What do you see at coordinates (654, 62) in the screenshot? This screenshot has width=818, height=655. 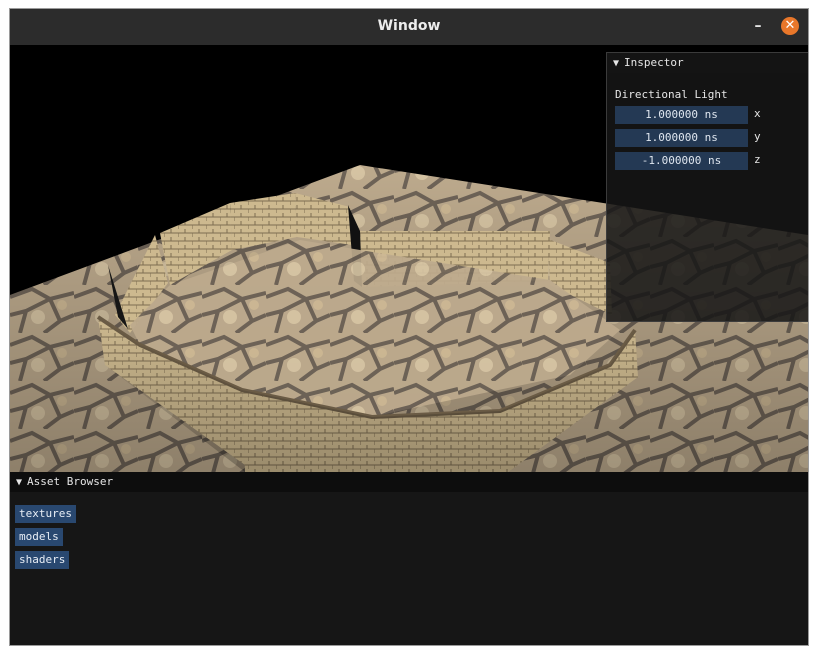 I see `inspector-title: Inspector` at bounding box center [654, 62].